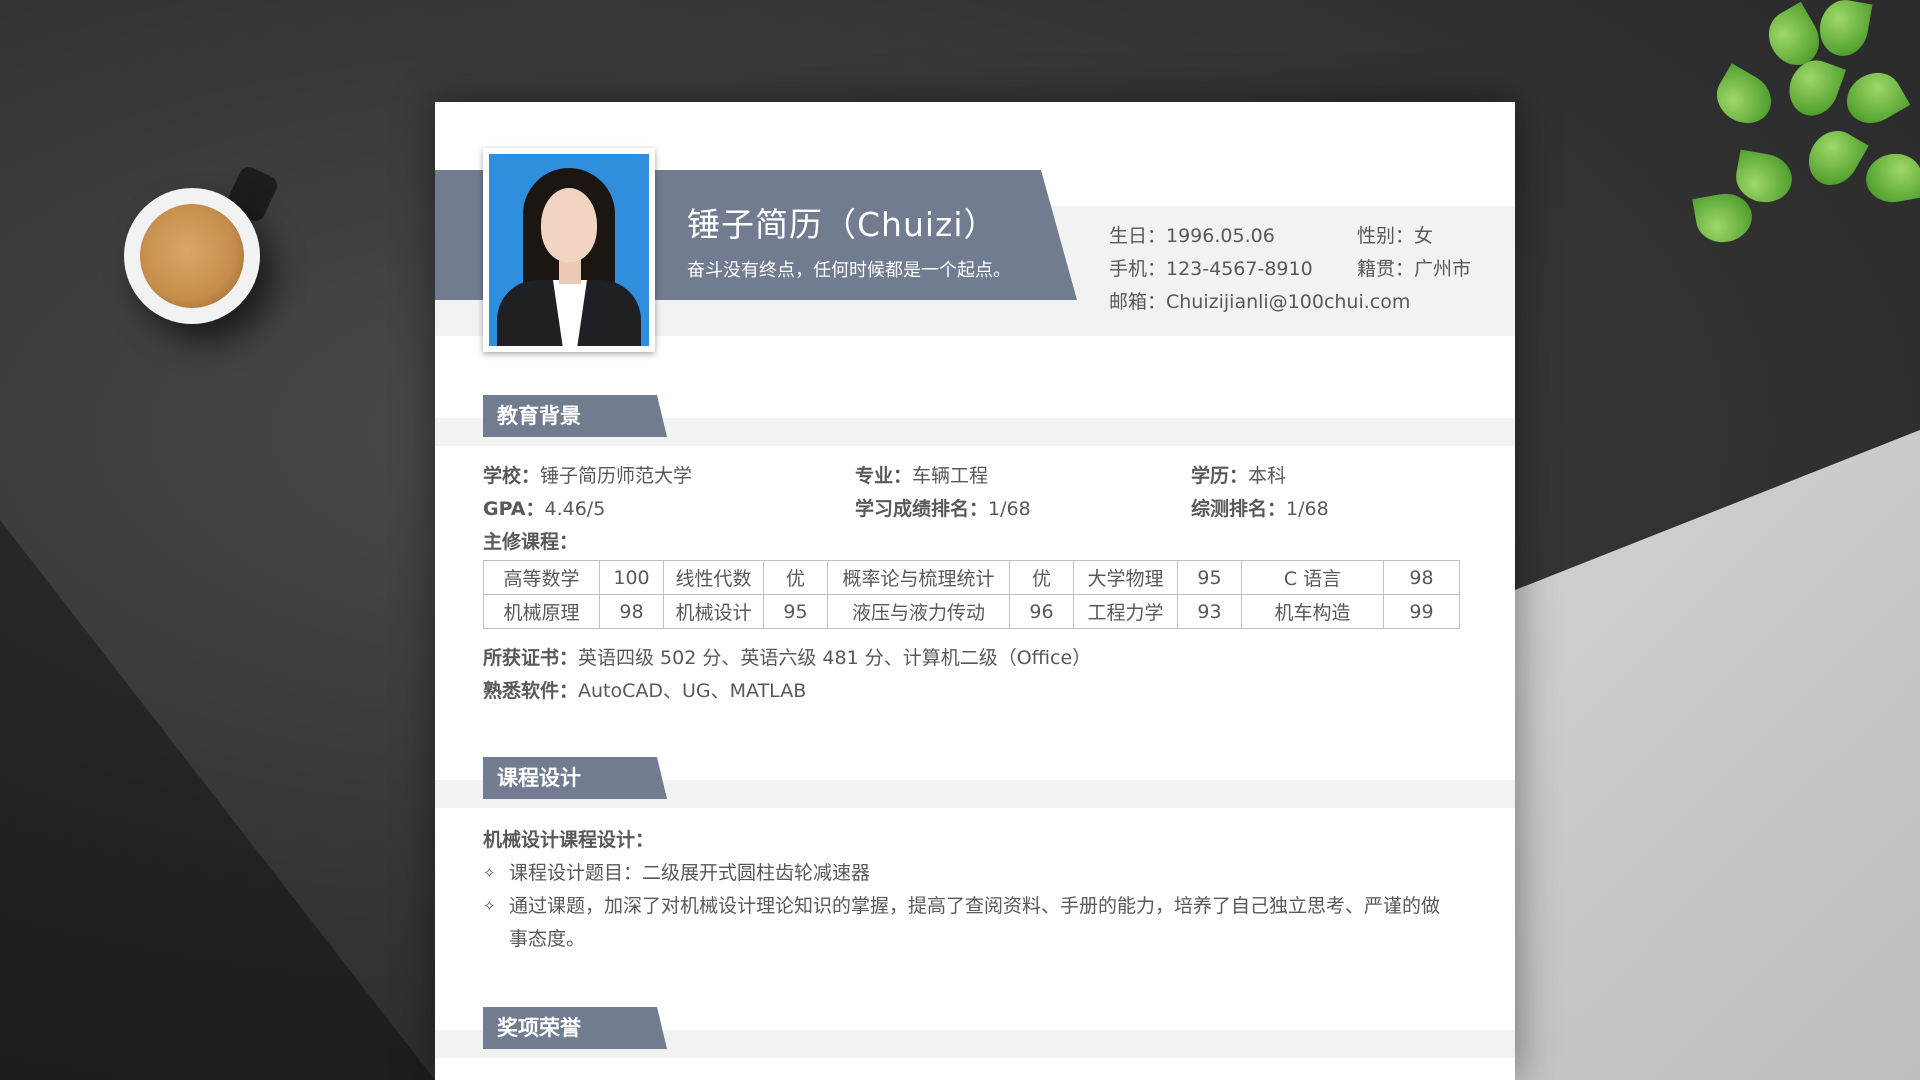 This screenshot has width=1920, height=1080. What do you see at coordinates (922, 509) in the screenshot?
I see `rank-label: 学习成绩排名：` at bounding box center [922, 509].